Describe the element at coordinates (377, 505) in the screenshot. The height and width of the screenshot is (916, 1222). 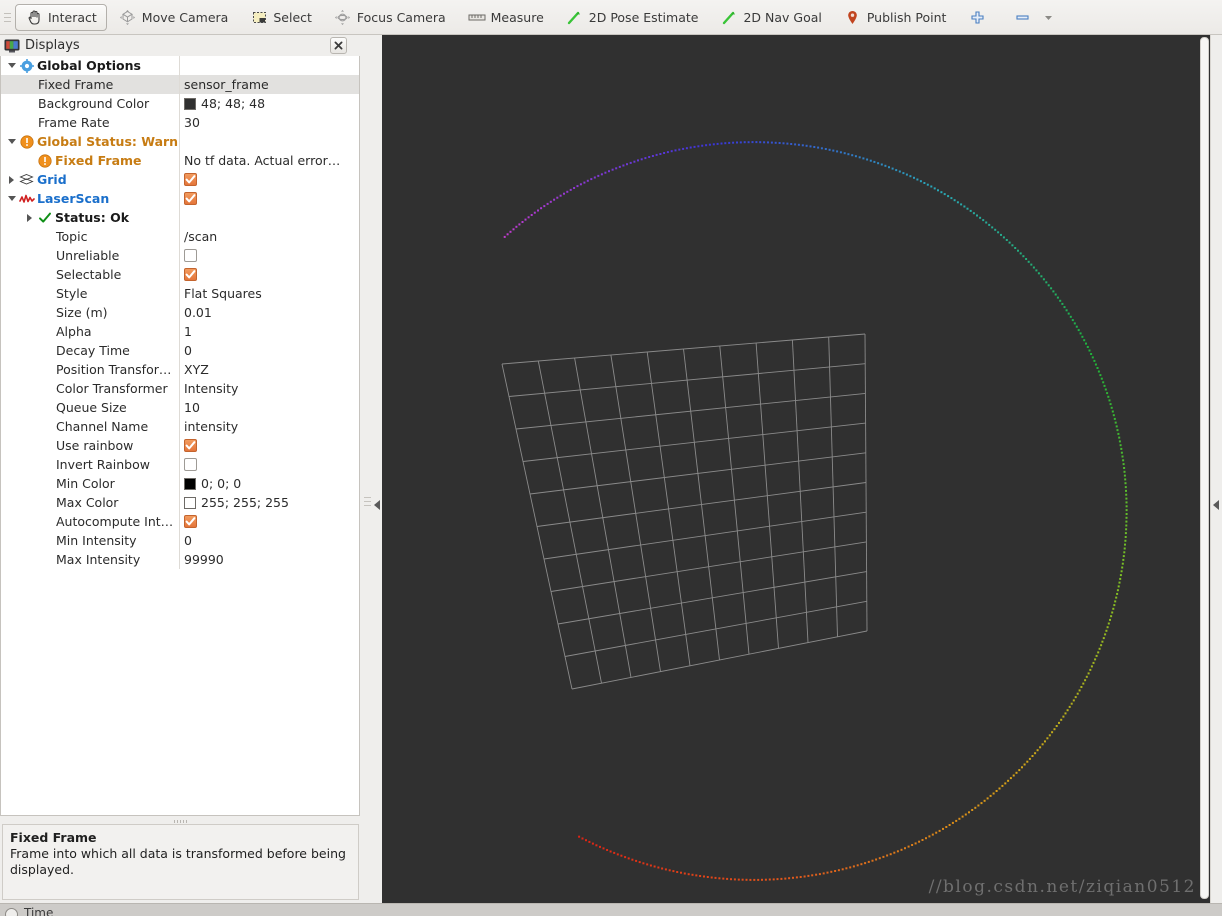
I see `collapse-left-arrow-icon` at that location.